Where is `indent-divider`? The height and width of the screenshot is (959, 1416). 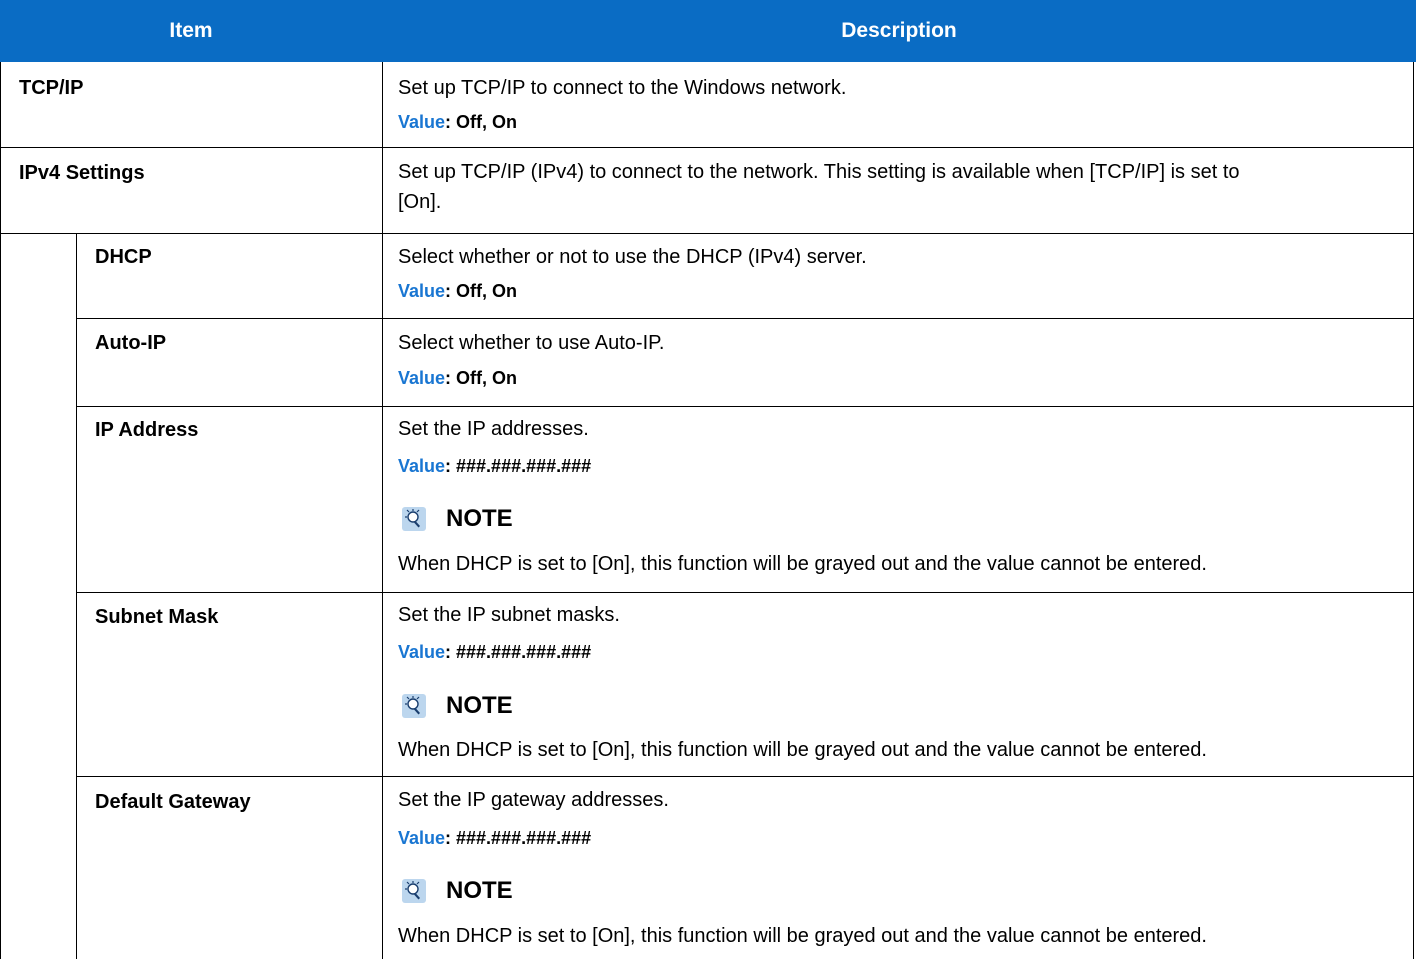 indent-divider is located at coordinates (76, 596).